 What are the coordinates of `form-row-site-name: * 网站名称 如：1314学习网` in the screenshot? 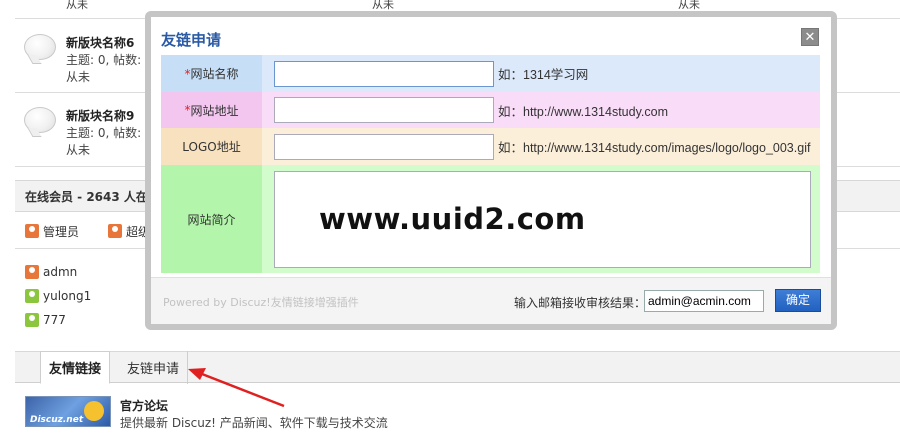 It's located at (490, 73).